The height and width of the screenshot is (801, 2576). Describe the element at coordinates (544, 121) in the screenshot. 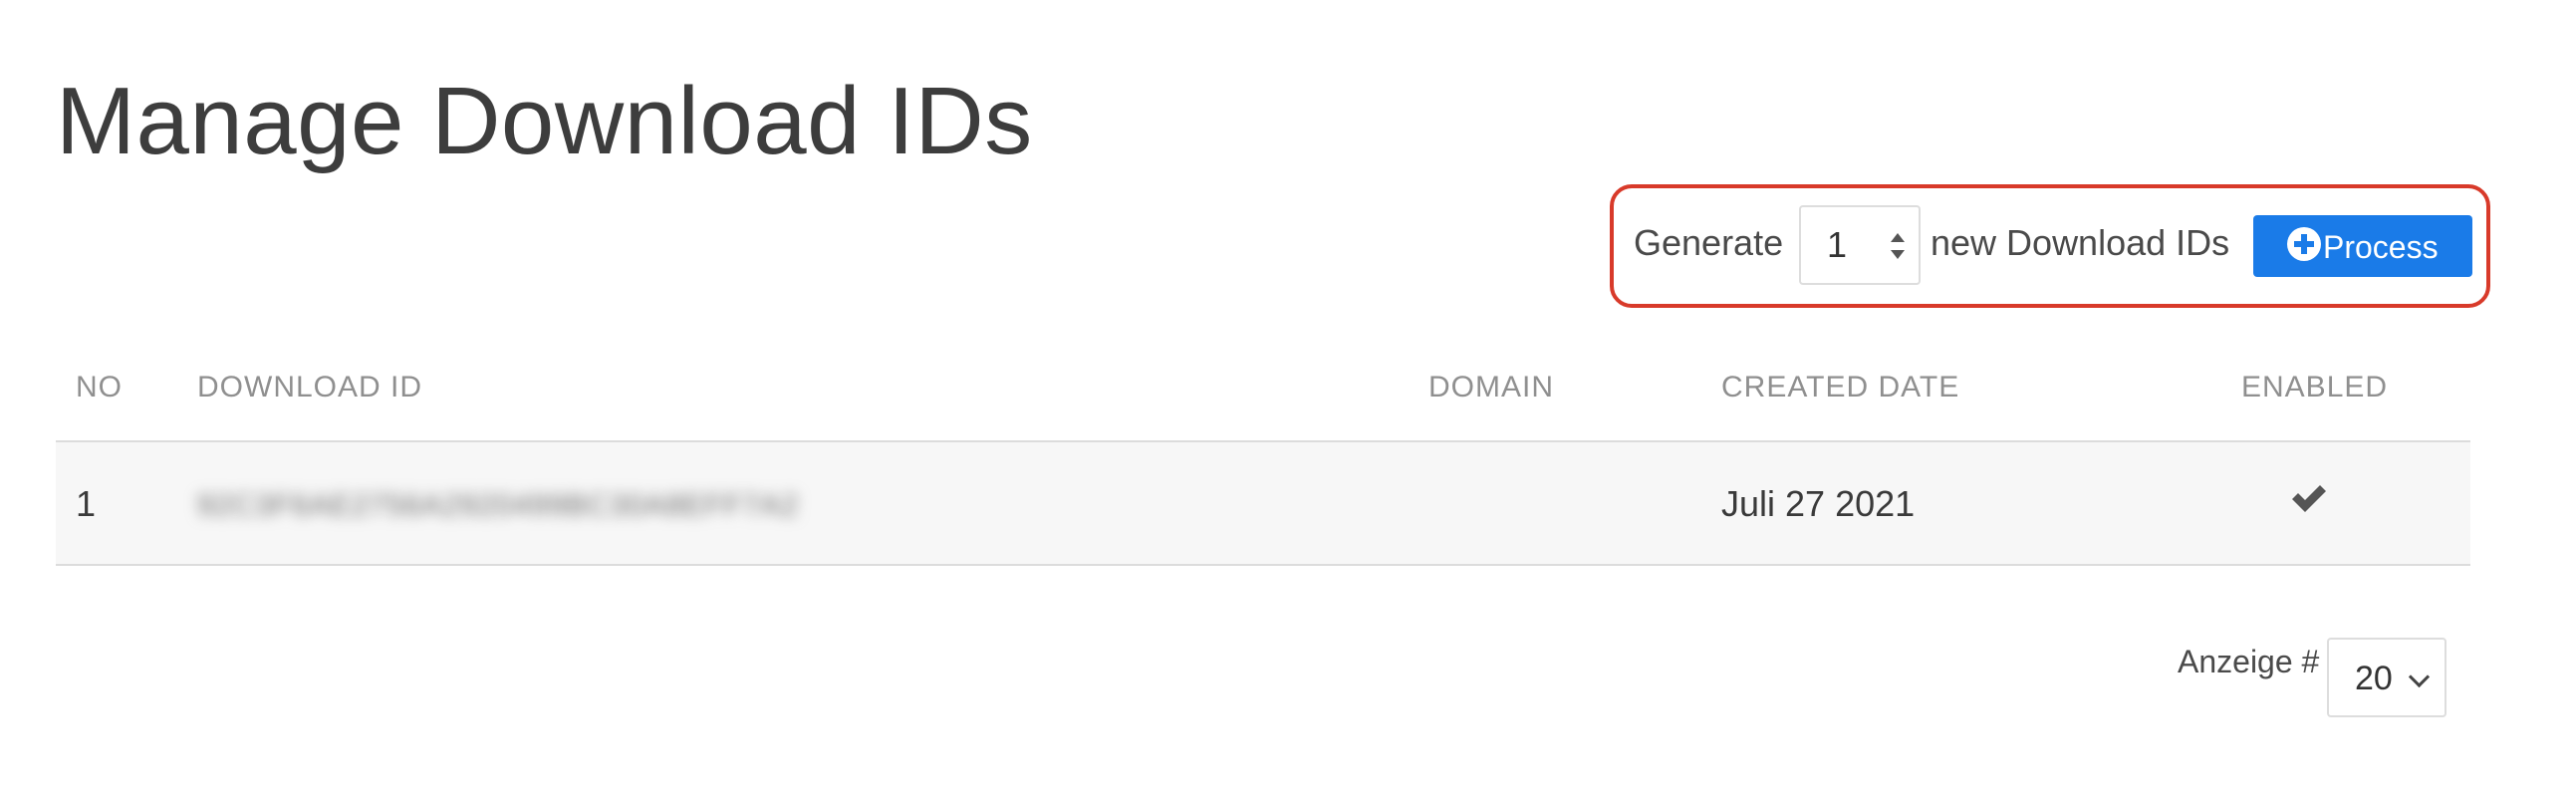

I see `page-title: Manage Download IDs` at that location.